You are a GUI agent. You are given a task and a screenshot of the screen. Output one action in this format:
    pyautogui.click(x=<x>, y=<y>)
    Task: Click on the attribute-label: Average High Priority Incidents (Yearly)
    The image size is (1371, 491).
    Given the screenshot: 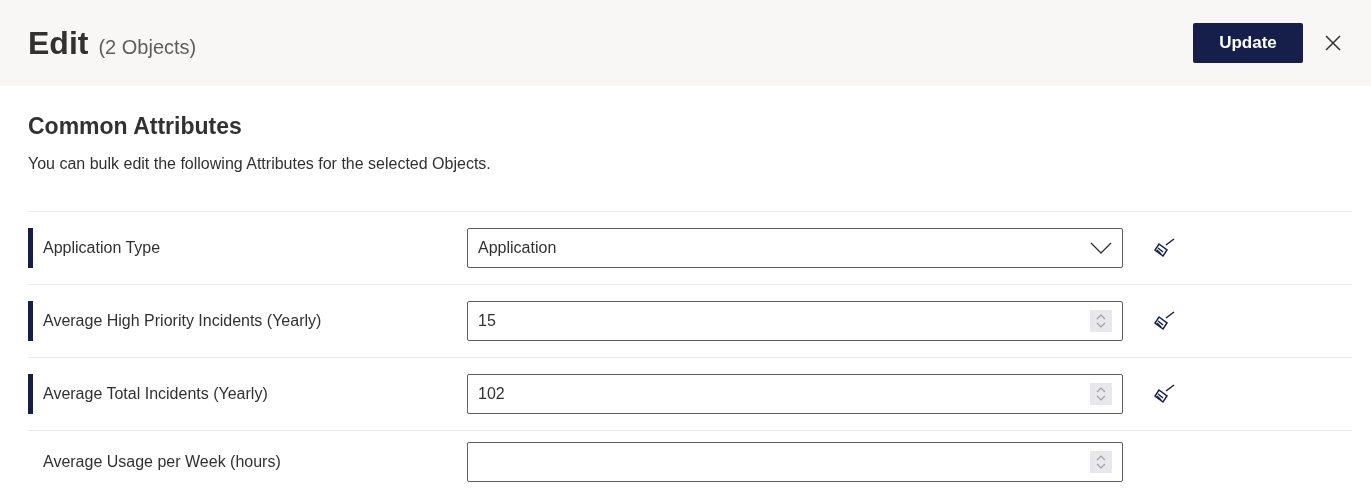 What is the action you would take?
    pyautogui.click(x=182, y=321)
    